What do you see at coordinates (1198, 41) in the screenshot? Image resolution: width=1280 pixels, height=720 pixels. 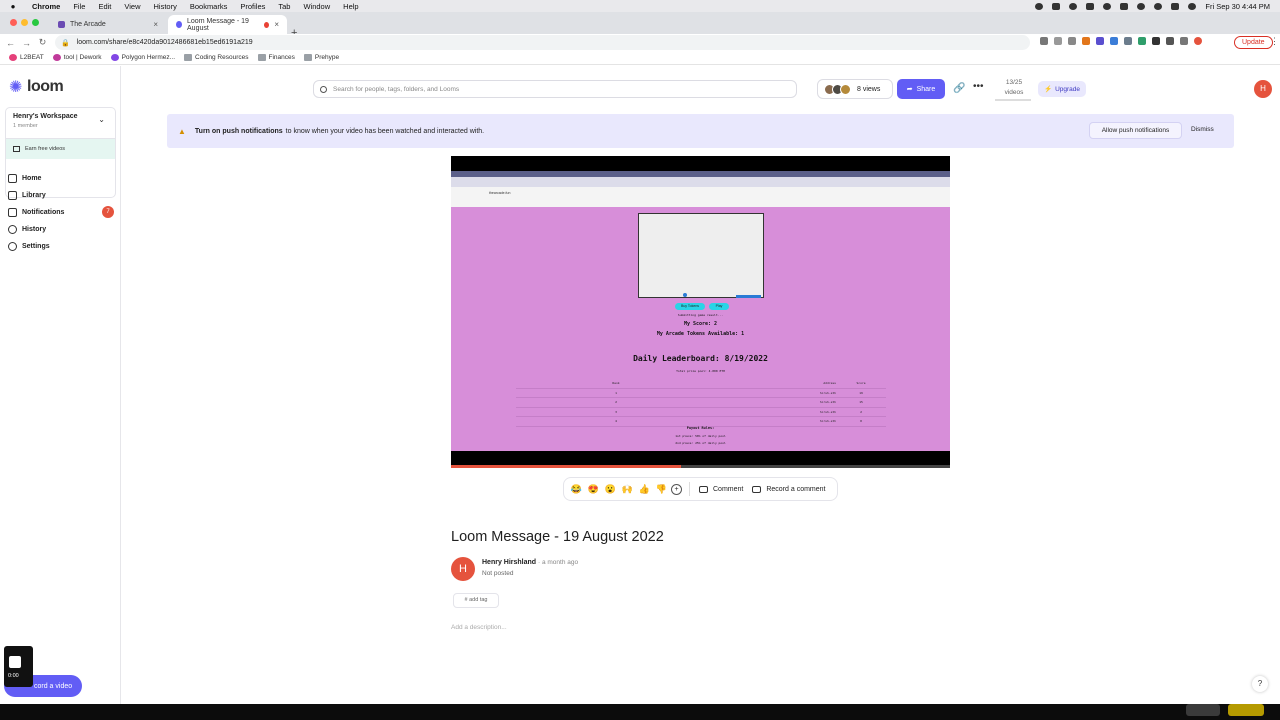 I see `profile-avatar-icon` at bounding box center [1198, 41].